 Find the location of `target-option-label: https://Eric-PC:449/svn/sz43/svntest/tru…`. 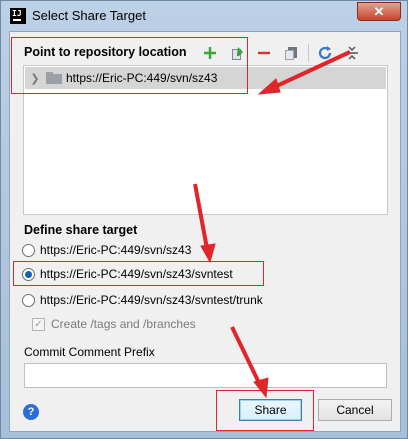

target-option-label: https://Eric-PC:449/svn/sz43/svntest/tru… is located at coordinates (151, 300).